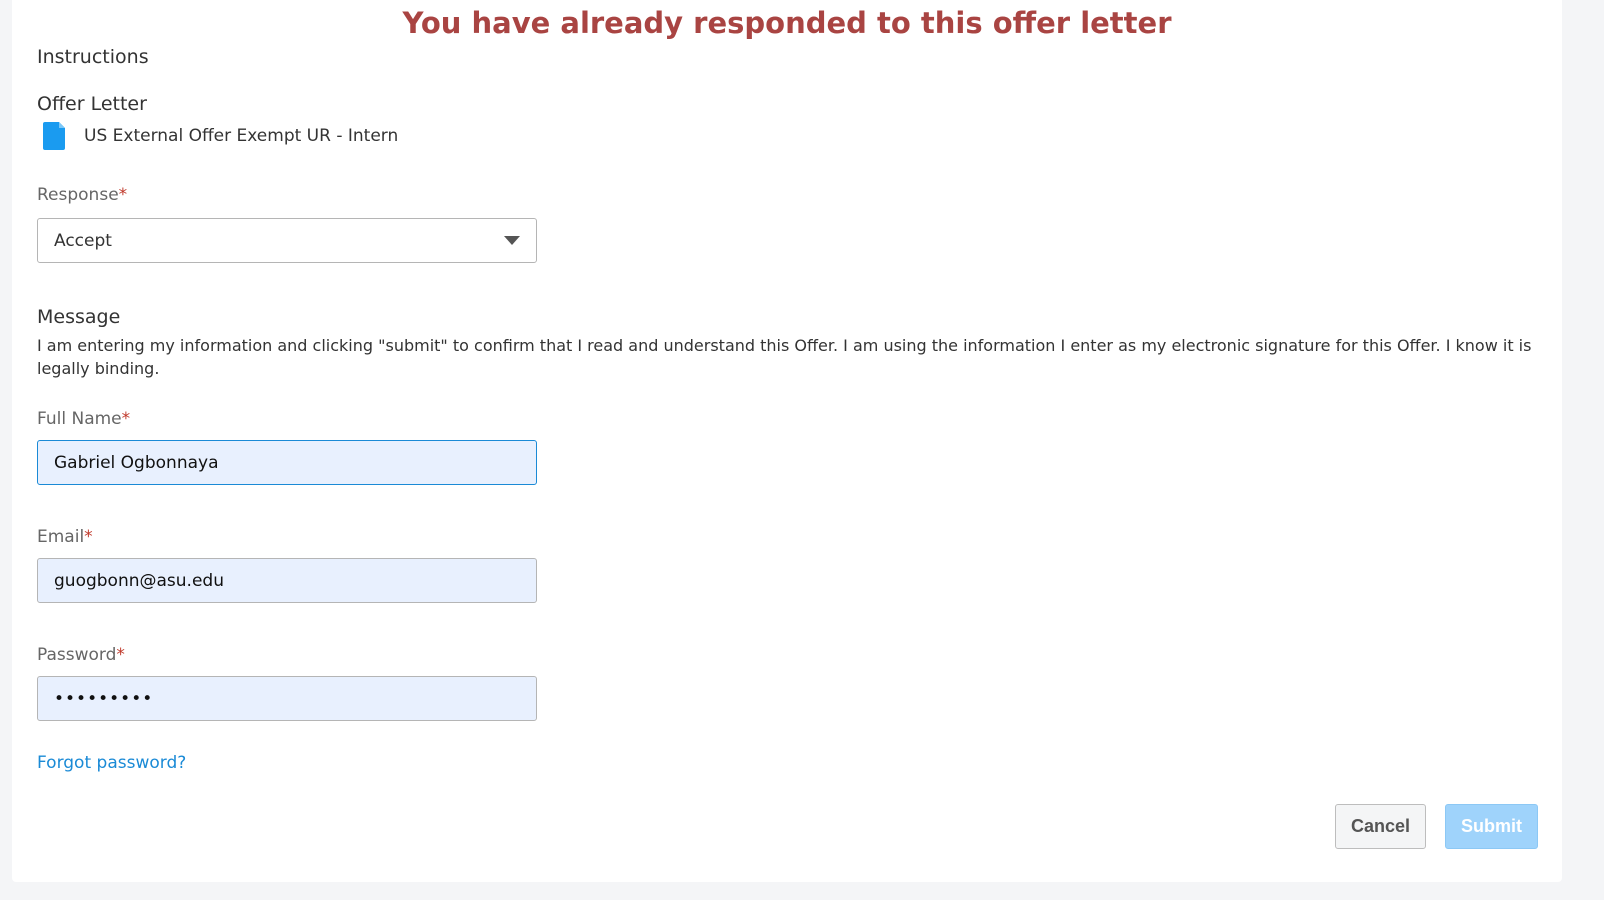 The image size is (1604, 900). I want to click on response-select-value: Accept, so click(83, 240).